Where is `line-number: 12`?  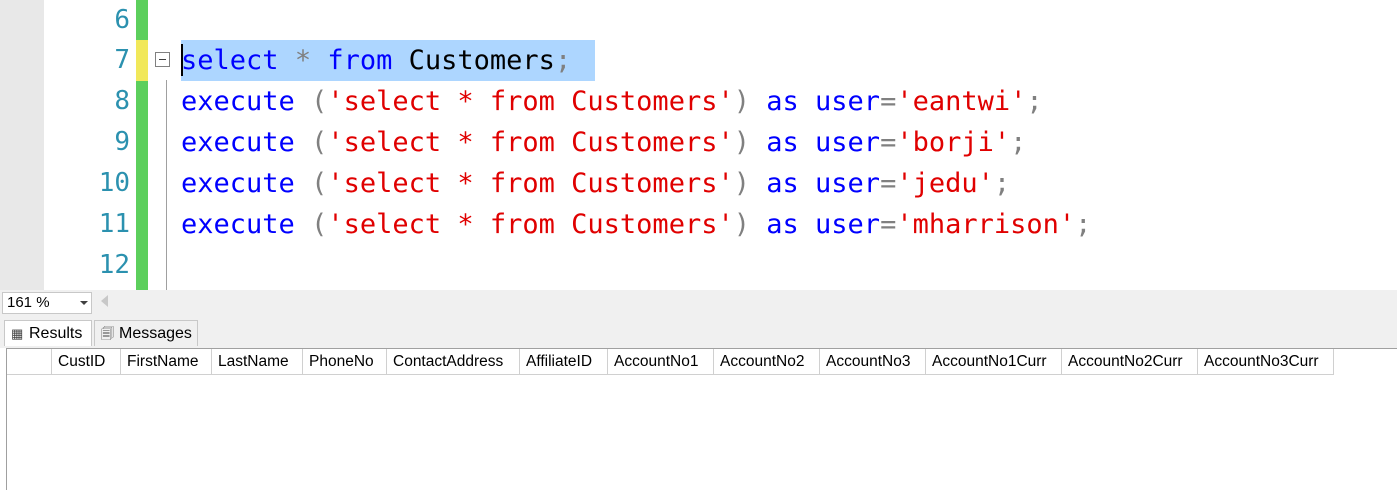 line-number: 12 is located at coordinates (114, 265).